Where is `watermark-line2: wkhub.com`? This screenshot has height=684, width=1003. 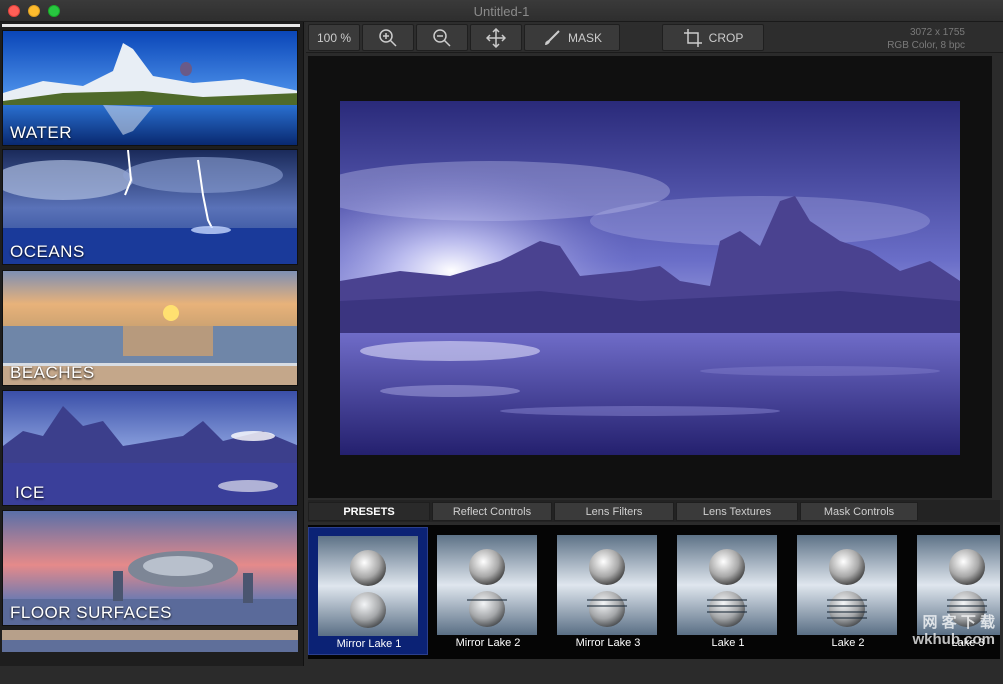
watermark-line2: wkhub.com is located at coordinates (953, 639).